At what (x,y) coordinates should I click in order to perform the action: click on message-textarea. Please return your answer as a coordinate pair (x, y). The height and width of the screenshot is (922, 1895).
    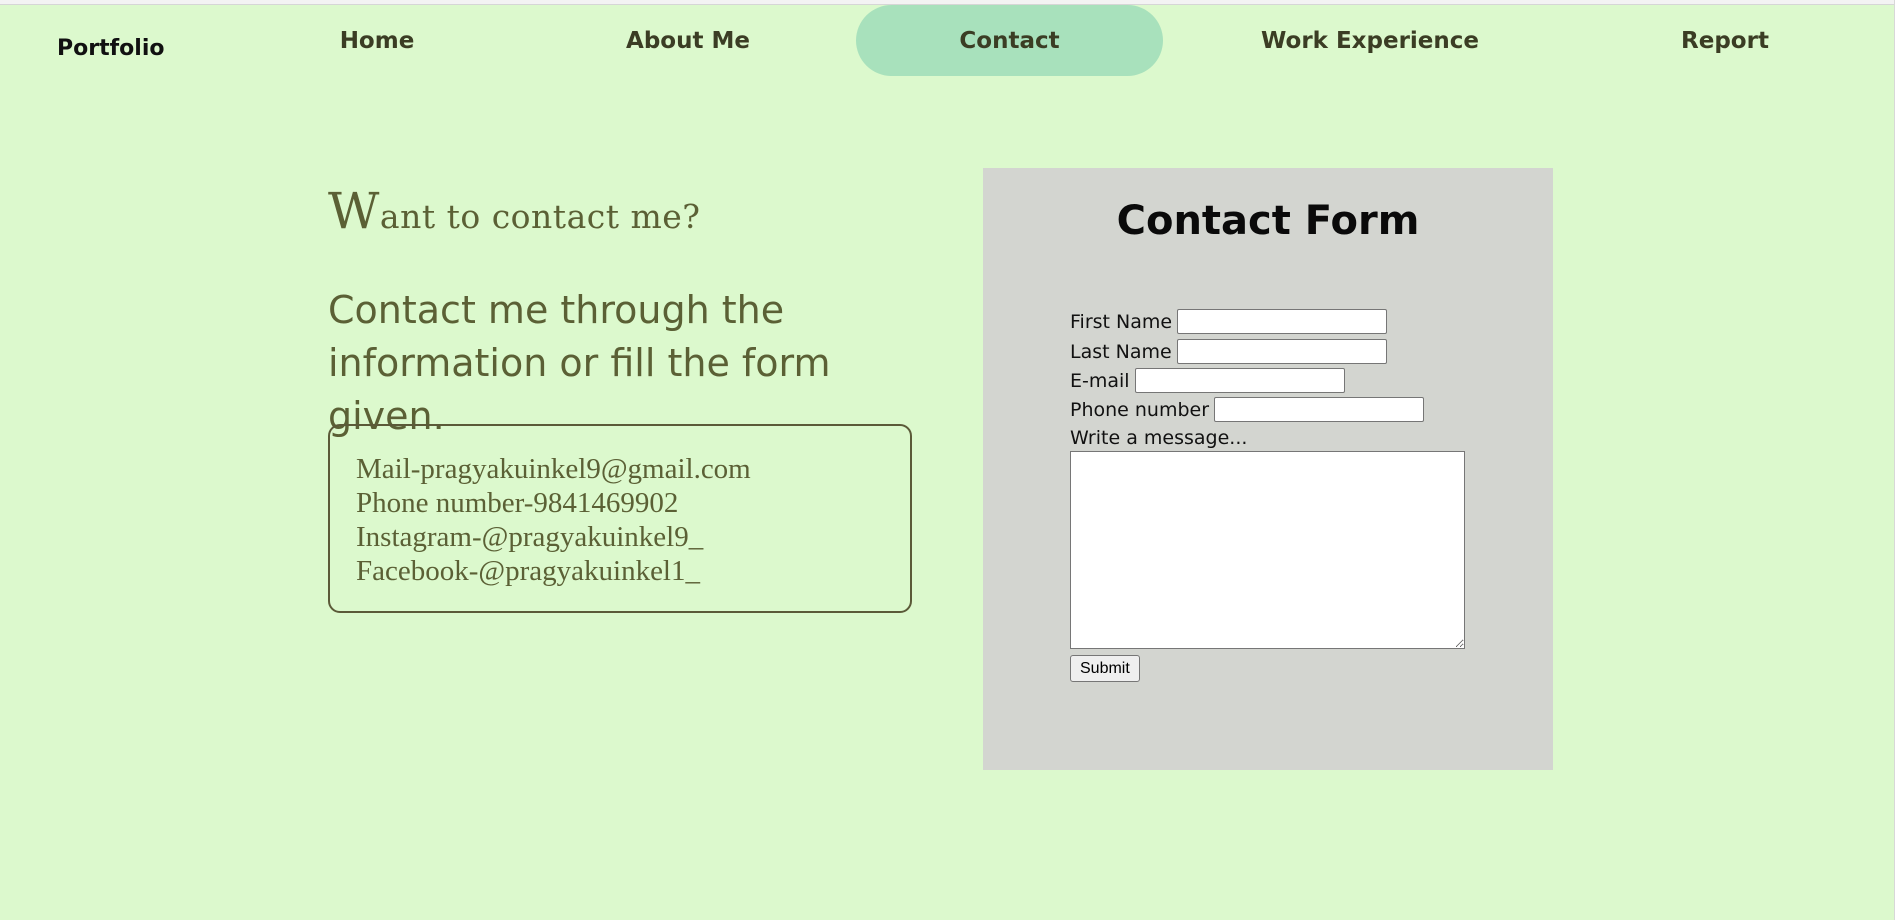
    Looking at the image, I should click on (1267, 550).